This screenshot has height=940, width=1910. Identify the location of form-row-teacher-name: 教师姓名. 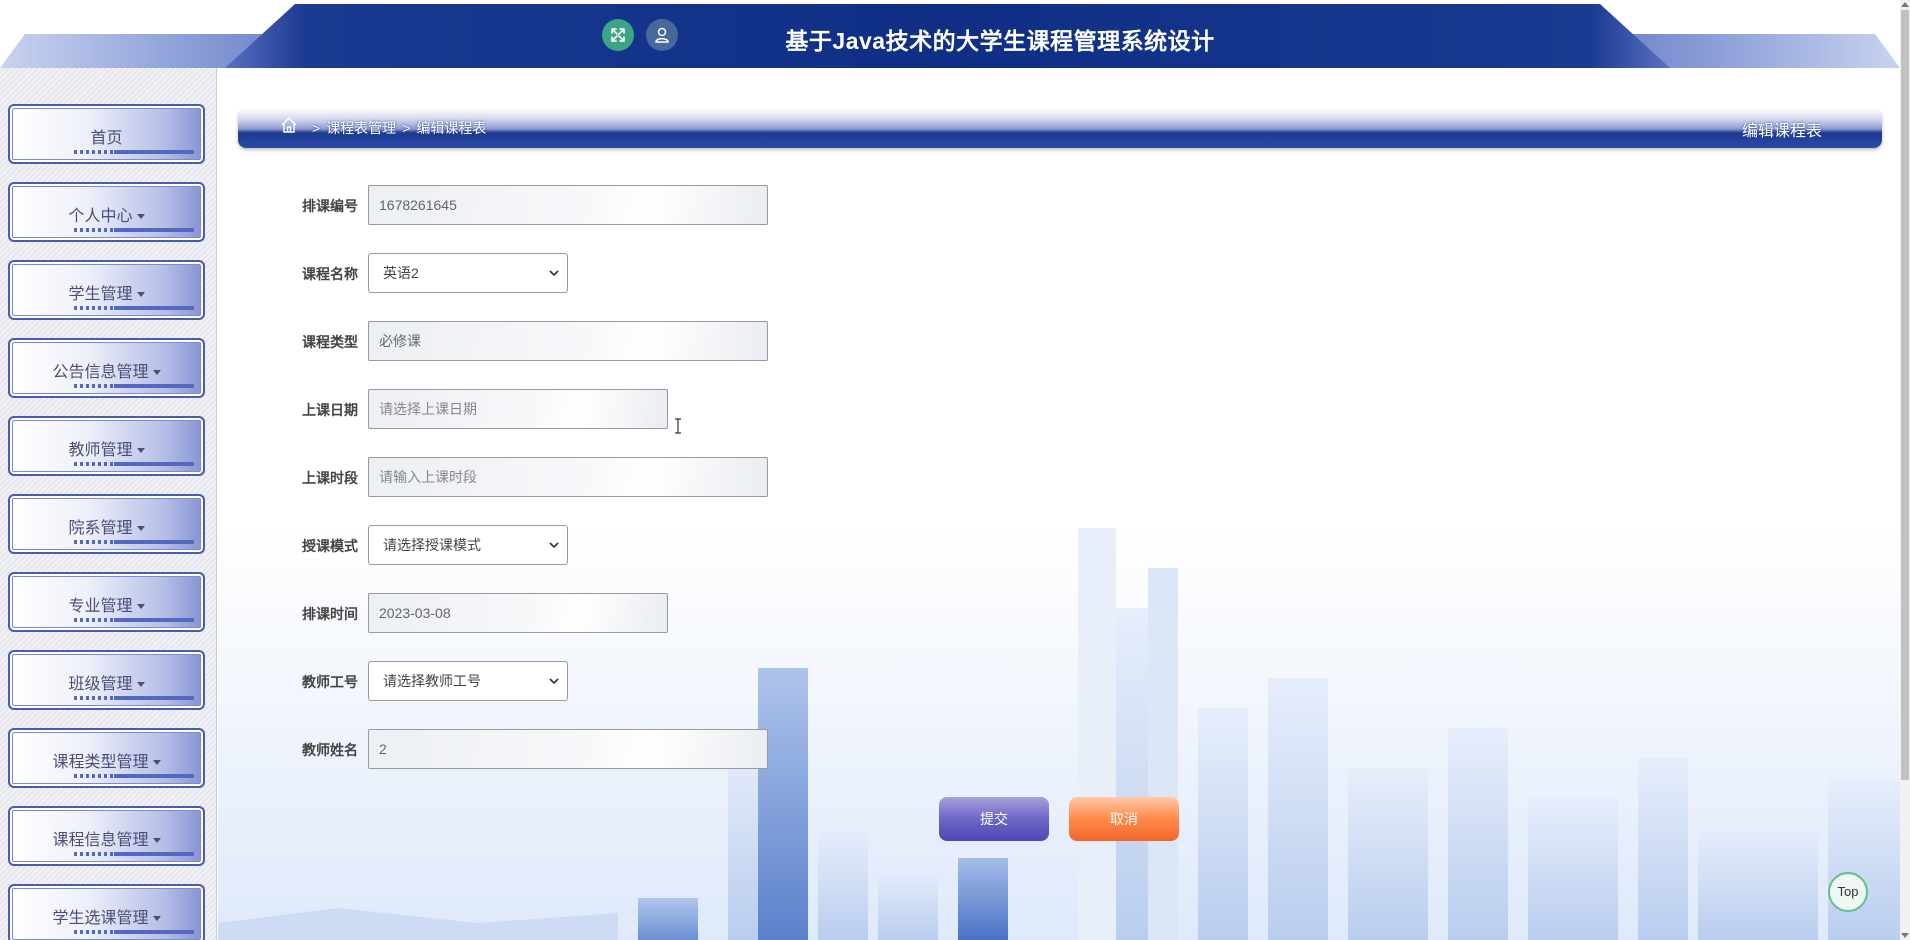
(568, 749).